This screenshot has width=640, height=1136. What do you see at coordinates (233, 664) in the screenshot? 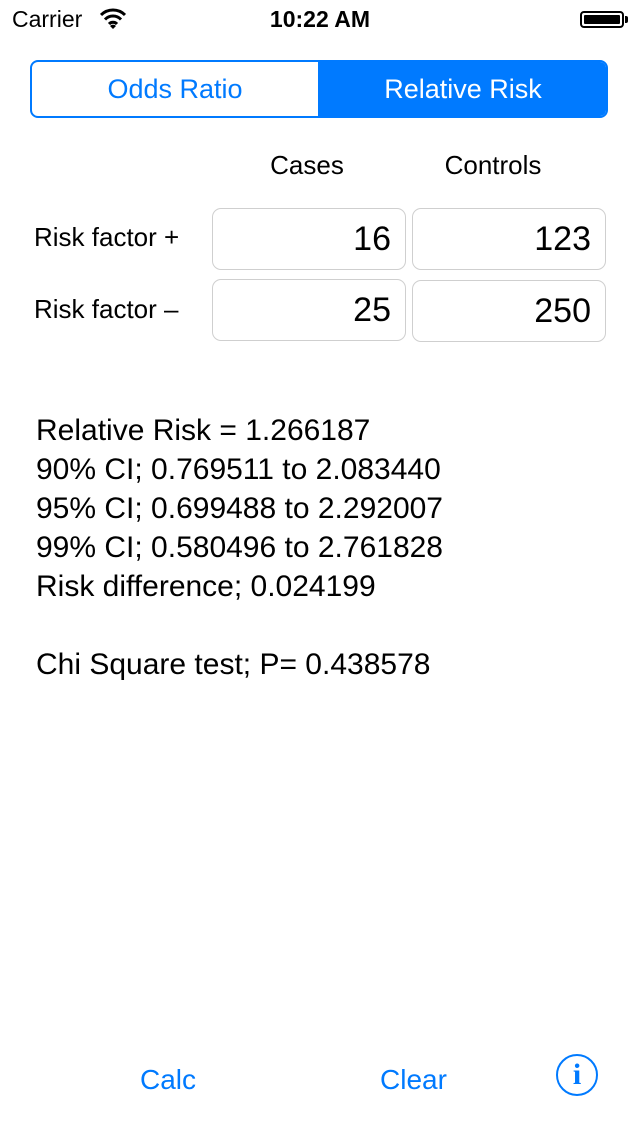
I see `result-chi-square: Chi Square test; P= 0.438578` at bounding box center [233, 664].